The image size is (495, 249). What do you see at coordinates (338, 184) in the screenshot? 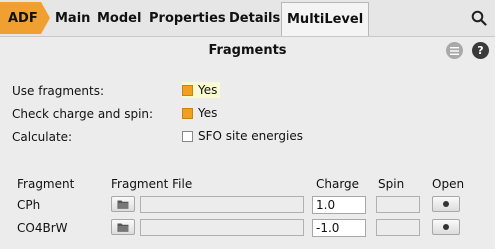
I see `header-charge: Charge` at bounding box center [338, 184].